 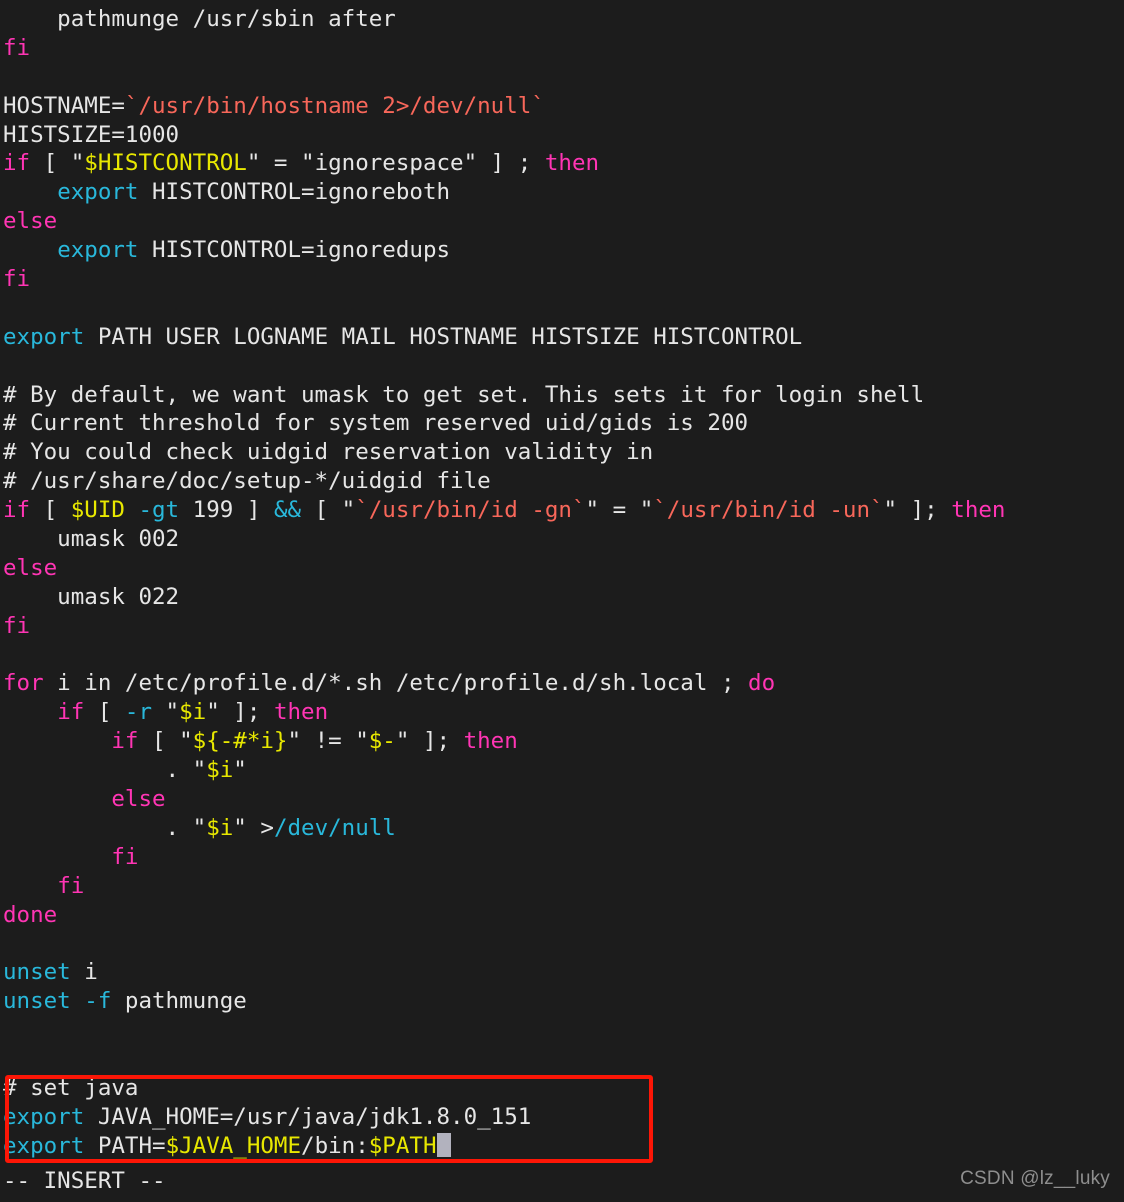 I want to click on code-line: . "$i" >/dev/null, so click(x=562, y=828).